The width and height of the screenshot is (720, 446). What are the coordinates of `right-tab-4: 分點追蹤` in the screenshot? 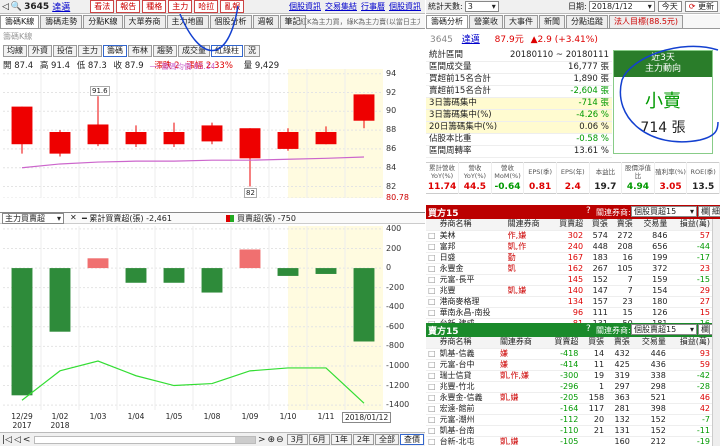 It's located at (587, 21).